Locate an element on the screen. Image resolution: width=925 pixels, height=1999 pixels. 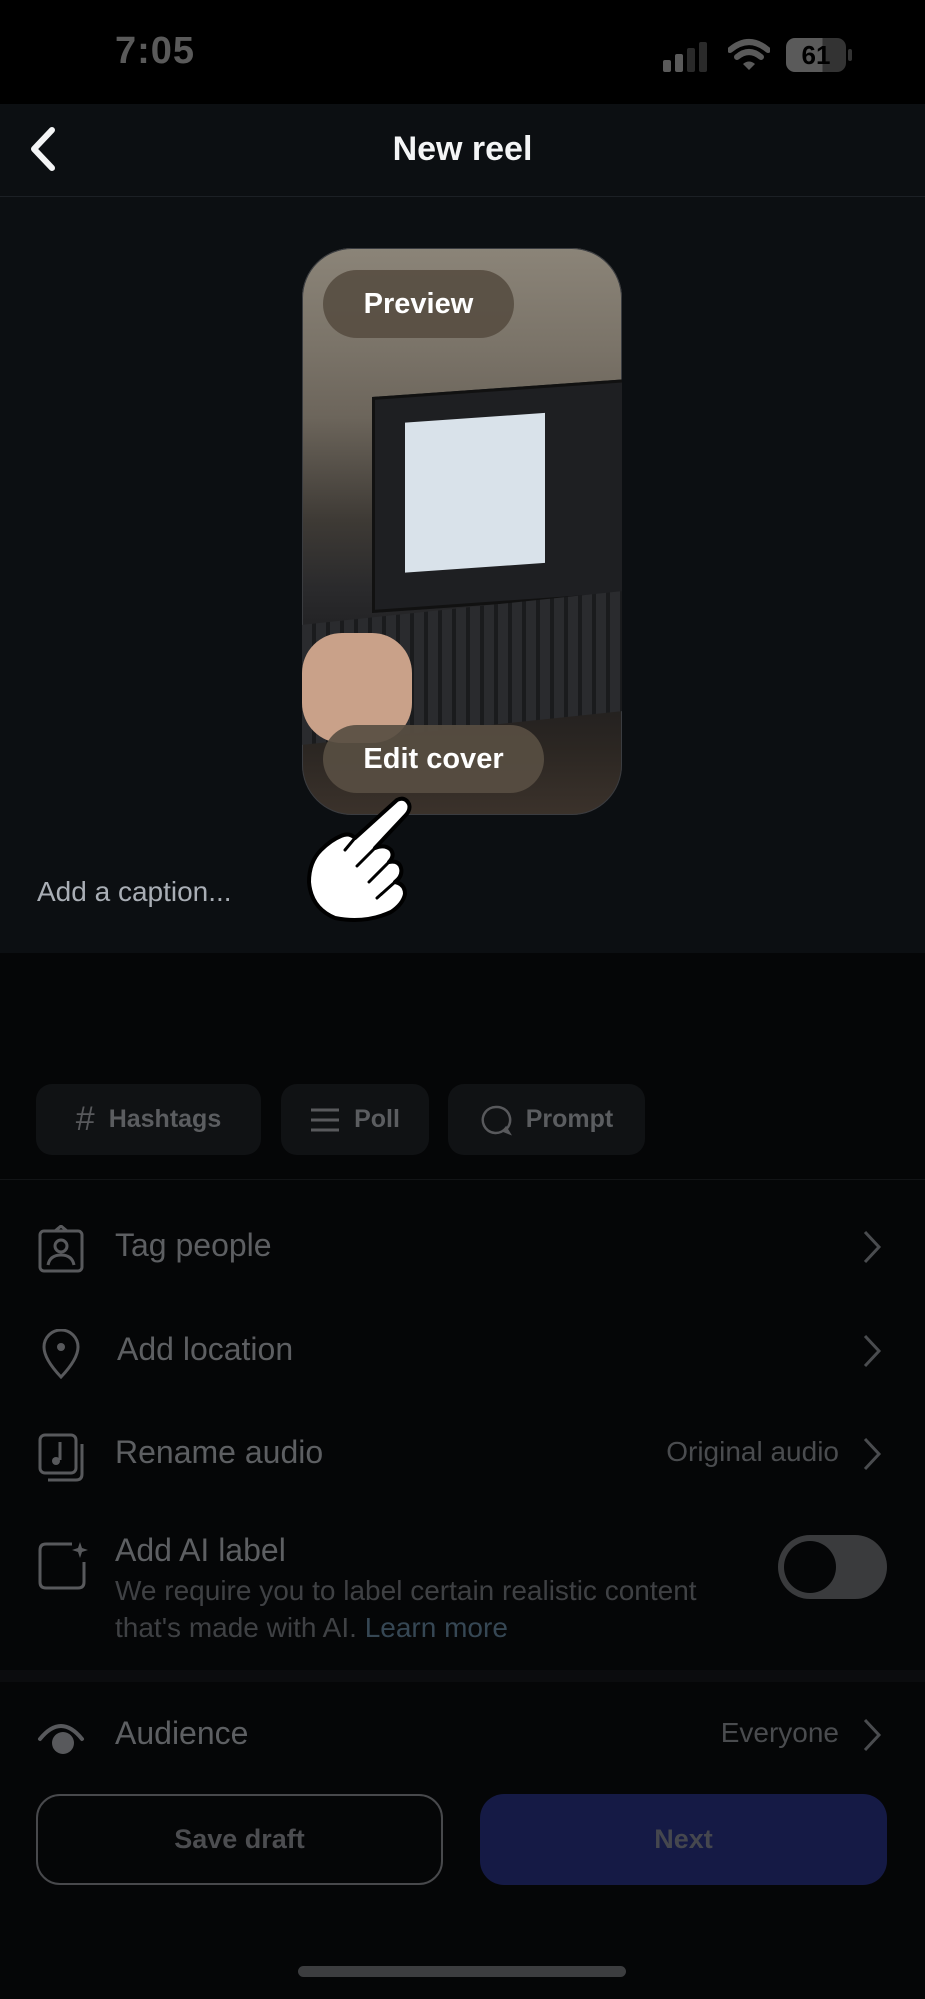
reel-preview-card: Preview Edit cover is located at coordinates (462, 531).